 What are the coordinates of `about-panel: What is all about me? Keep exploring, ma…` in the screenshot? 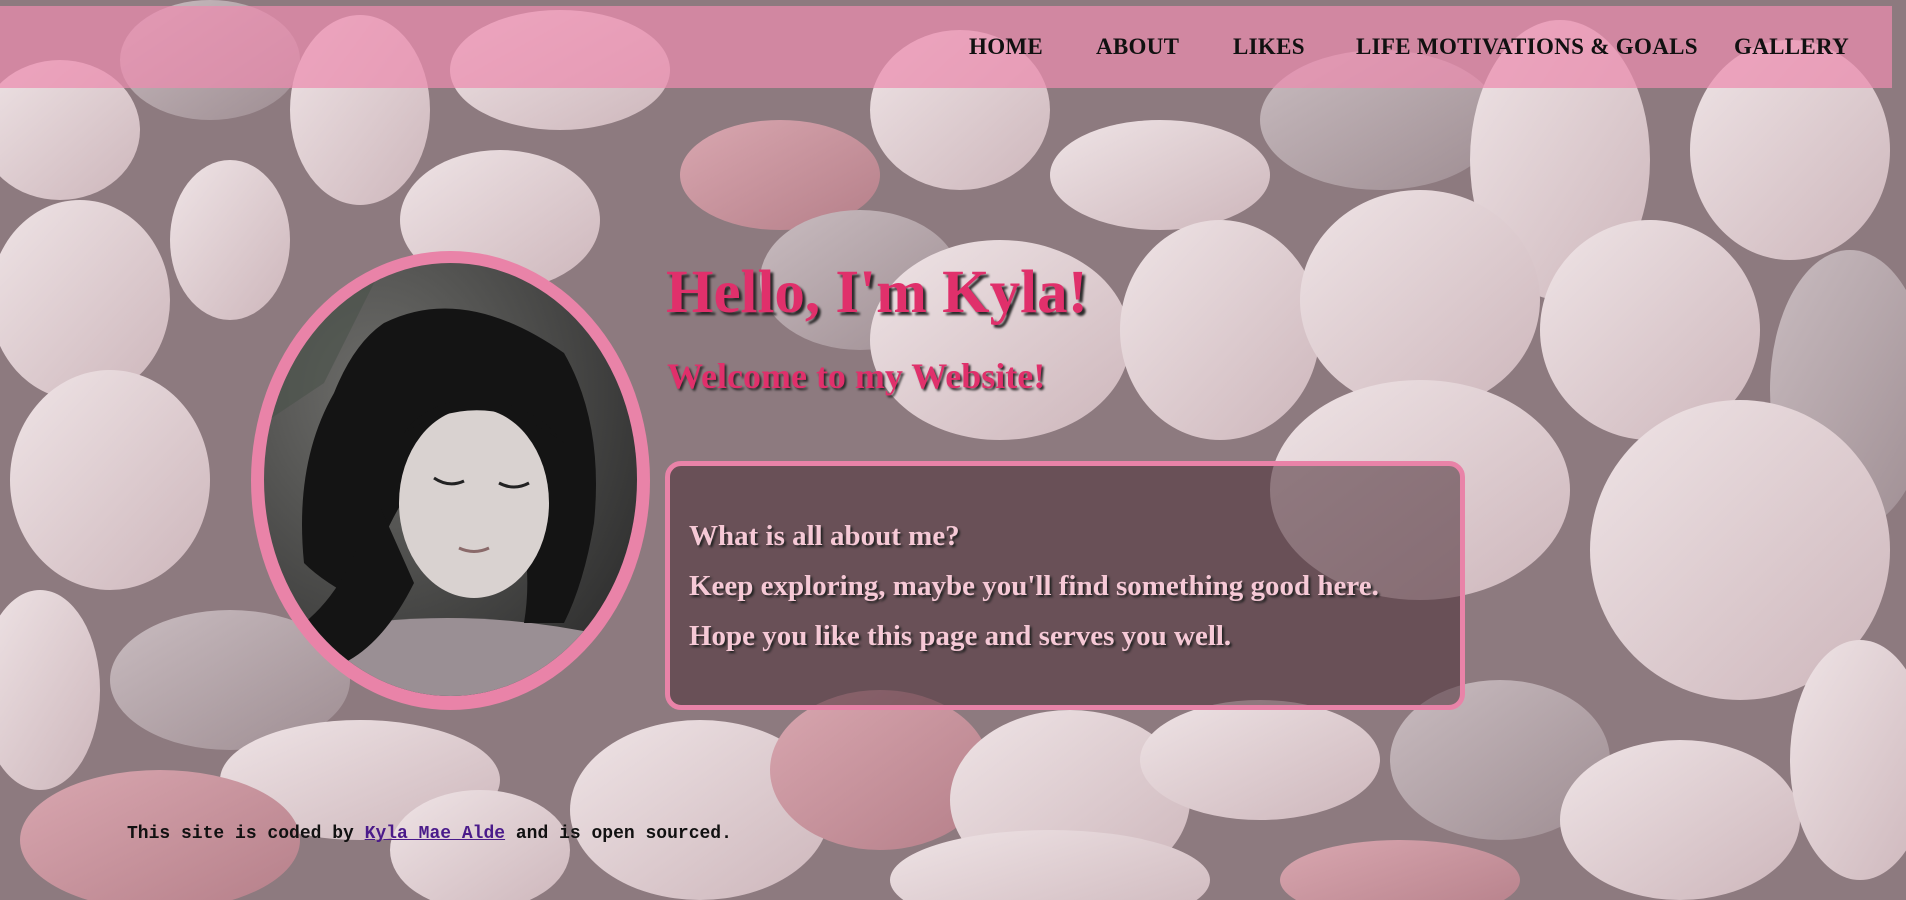 It's located at (1065, 585).